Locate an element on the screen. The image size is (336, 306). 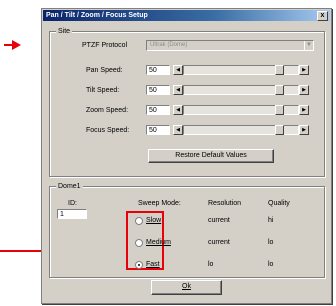
ok-label: Ok is located at coordinates (186, 286).